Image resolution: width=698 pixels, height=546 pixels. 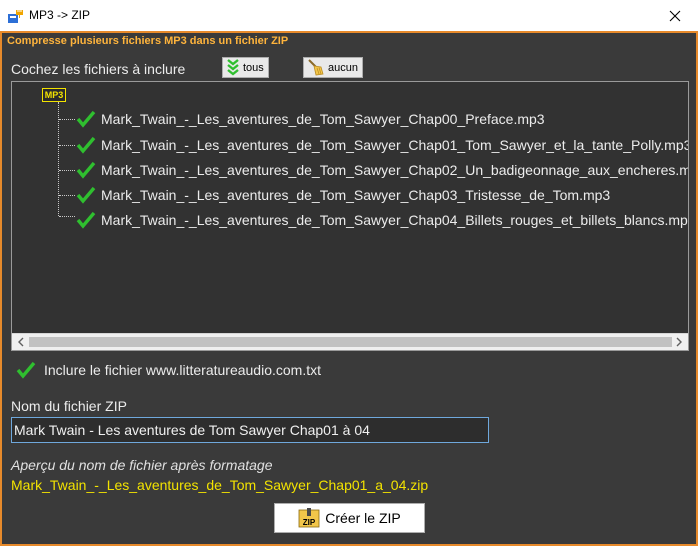 What do you see at coordinates (309, 522) in the screenshot?
I see `zip-icon-text: ZIP` at bounding box center [309, 522].